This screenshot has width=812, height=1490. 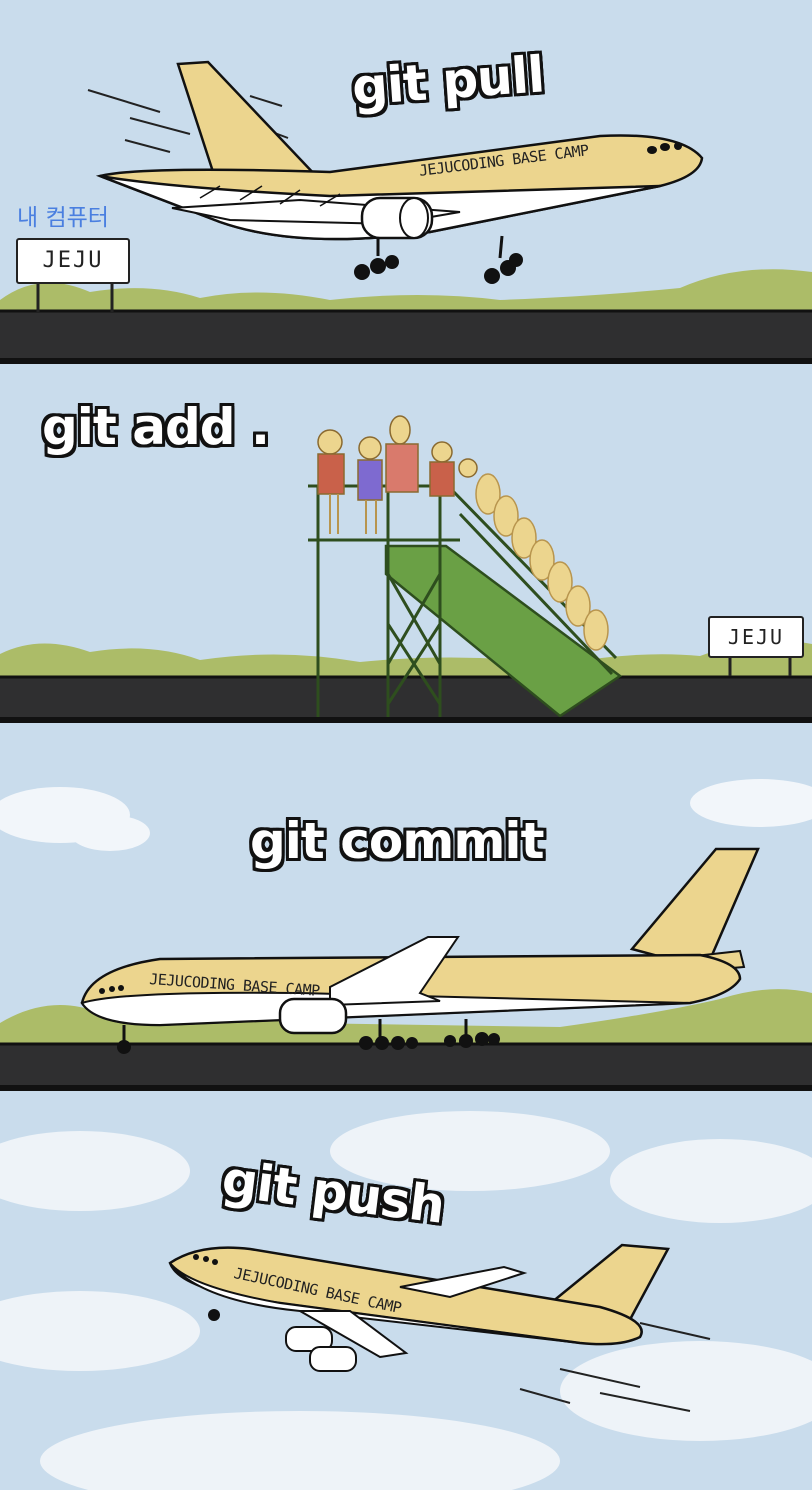 What do you see at coordinates (156, 427) in the screenshot?
I see `caption-git-add: git add .` at bounding box center [156, 427].